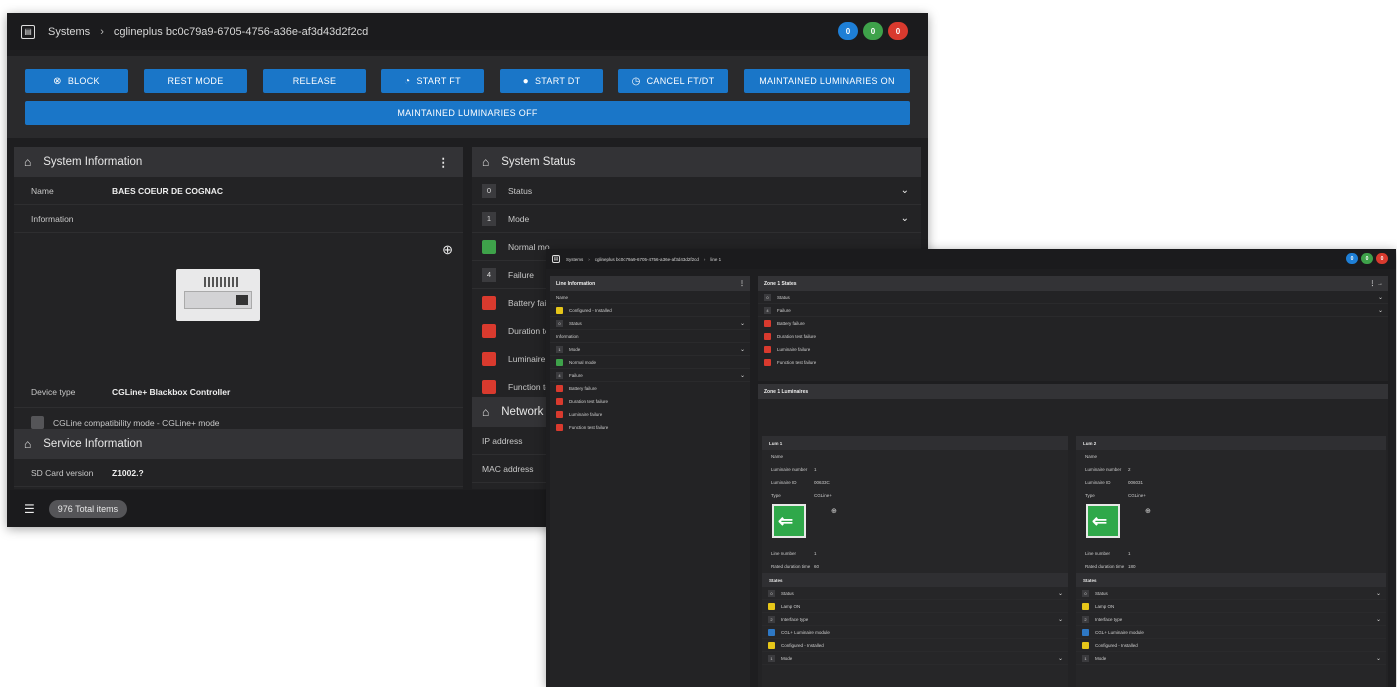 The height and width of the screenshot is (687, 1397). I want to click on maintained-on-button: MAINTAINED LUMINARIES ON, so click(827, 81).